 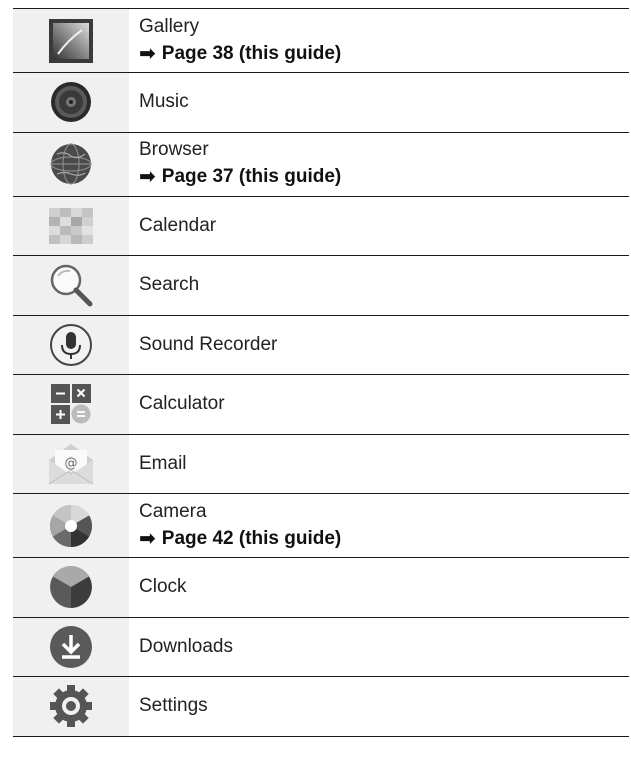 I want to click on app-name: Downloads, so click(x=186, y=646).